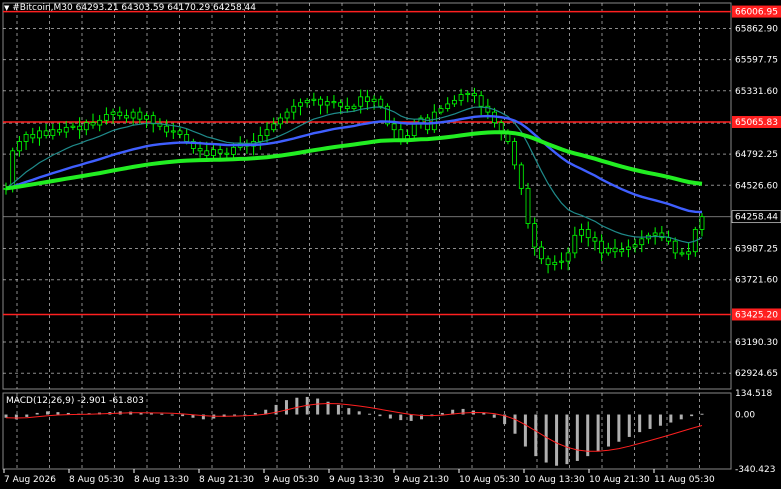 The height and width of the screenshot is (489, 781). I want to click on time-tick-label: 8 Aug 21:30, so click(226, 480).